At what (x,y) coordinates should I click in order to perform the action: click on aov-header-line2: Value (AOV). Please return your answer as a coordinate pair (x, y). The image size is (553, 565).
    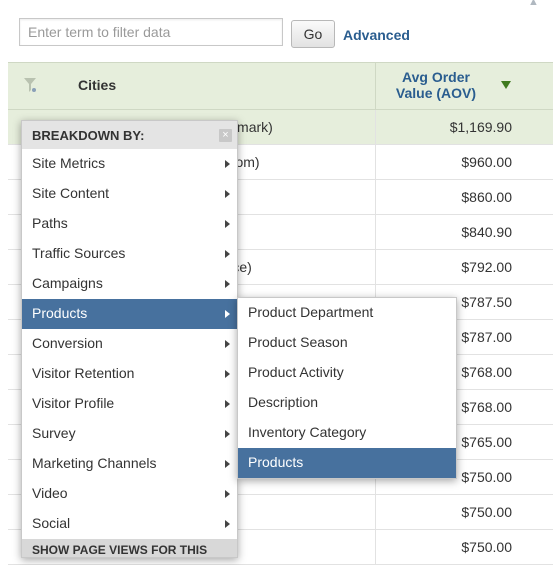
    Looking at the image, I should click on (436, 93).